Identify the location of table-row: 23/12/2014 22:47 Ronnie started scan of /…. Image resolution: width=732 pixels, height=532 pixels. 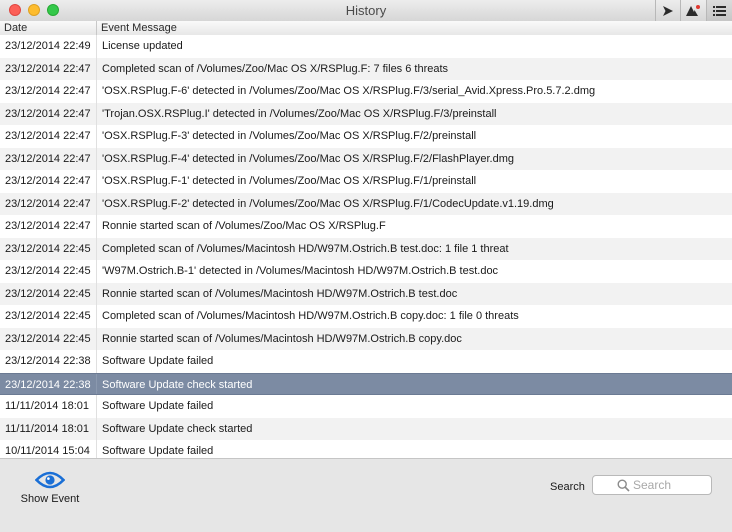
(366, 226).